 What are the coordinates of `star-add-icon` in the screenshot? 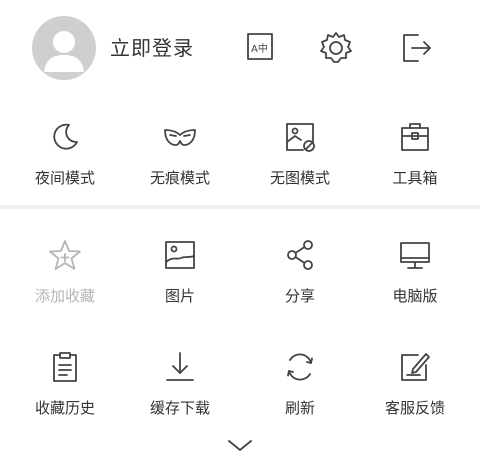 It's located at (65, 255).